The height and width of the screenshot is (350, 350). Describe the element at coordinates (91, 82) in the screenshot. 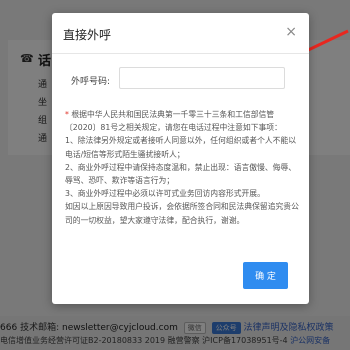

I see `phone-number-label: 外呼号码:` at that location.